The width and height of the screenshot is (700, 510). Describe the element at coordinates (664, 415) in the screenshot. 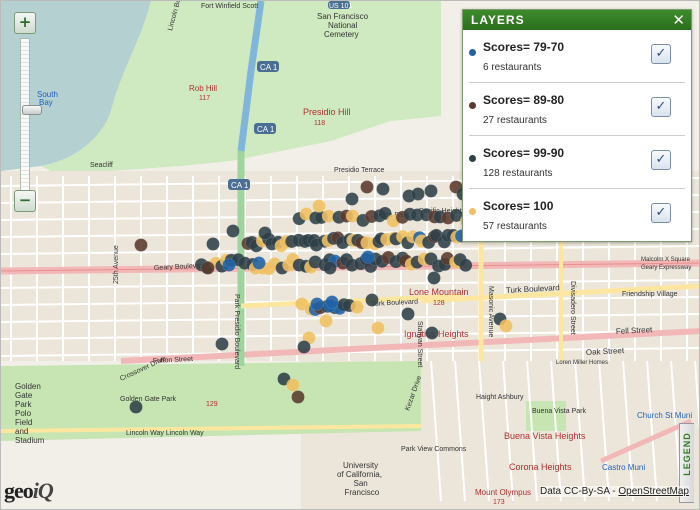

I see `map-label-church-st-muni: Church St Muni` at that location.